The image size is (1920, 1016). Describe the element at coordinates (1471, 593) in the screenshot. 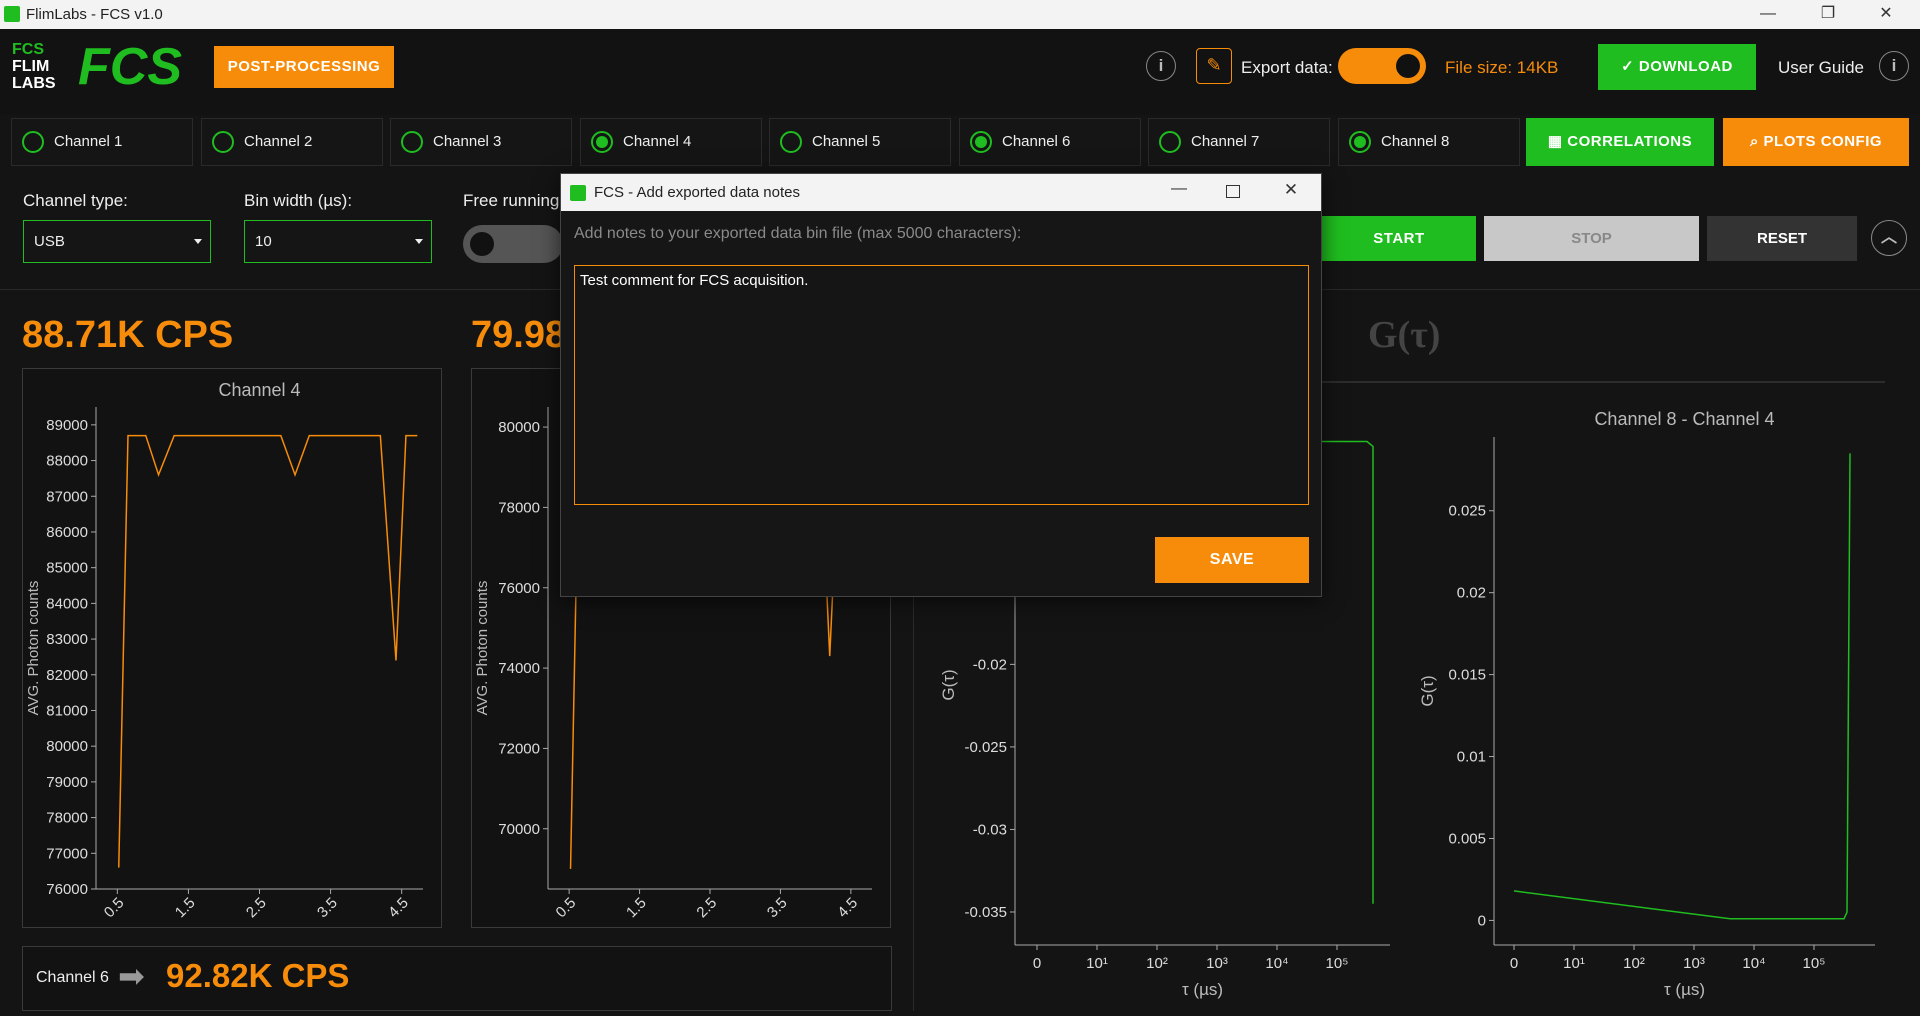

I see `y-tick-label: 0.02` at that location.